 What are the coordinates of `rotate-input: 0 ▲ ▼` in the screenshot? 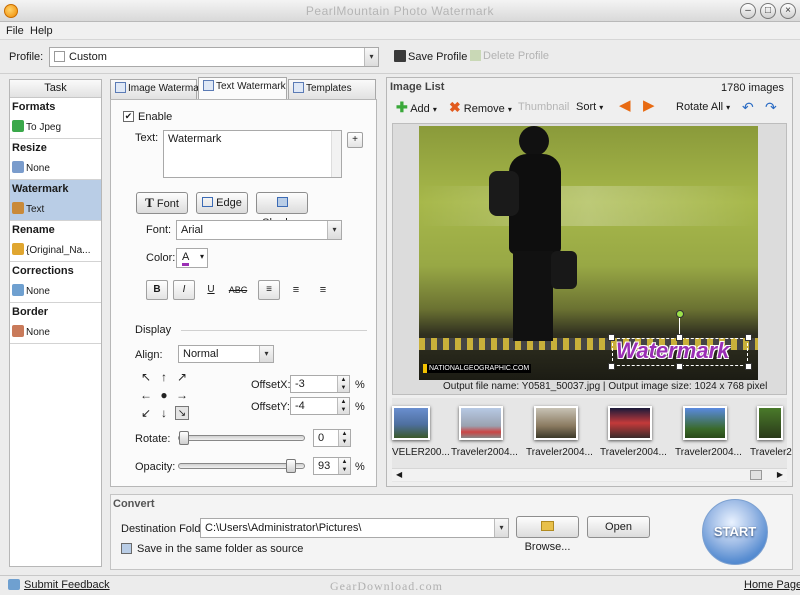 It's located at (332, 438).